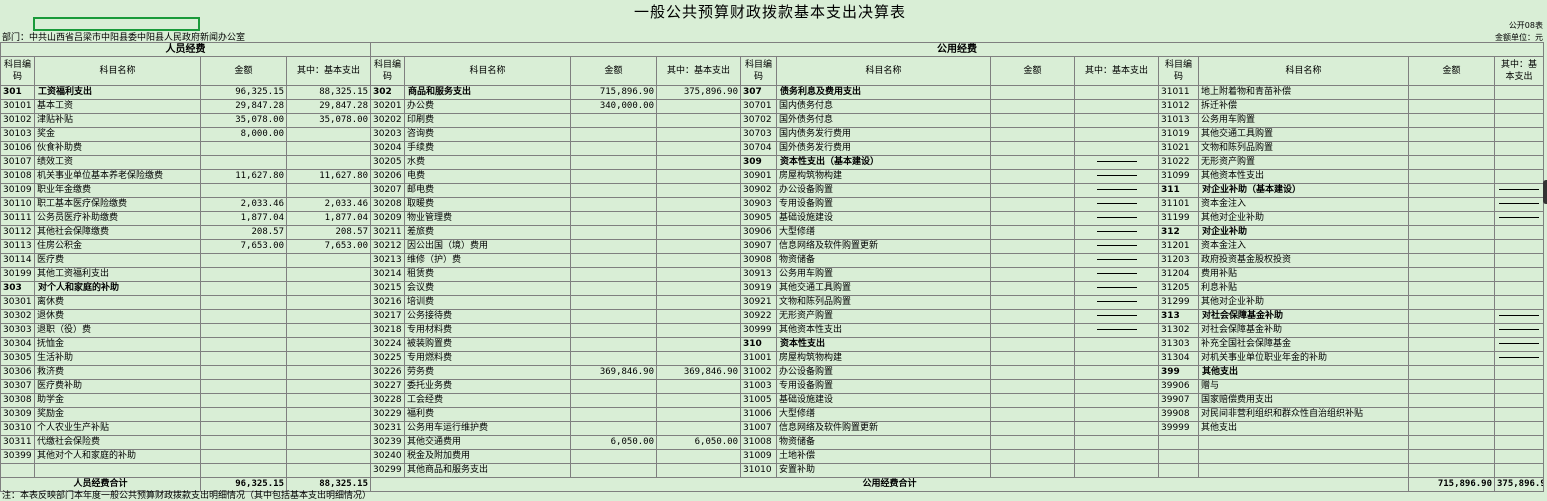 The width and height of the screenshot is (1547, 501). I want to click on cell-code: 30309, so click(17, 414).